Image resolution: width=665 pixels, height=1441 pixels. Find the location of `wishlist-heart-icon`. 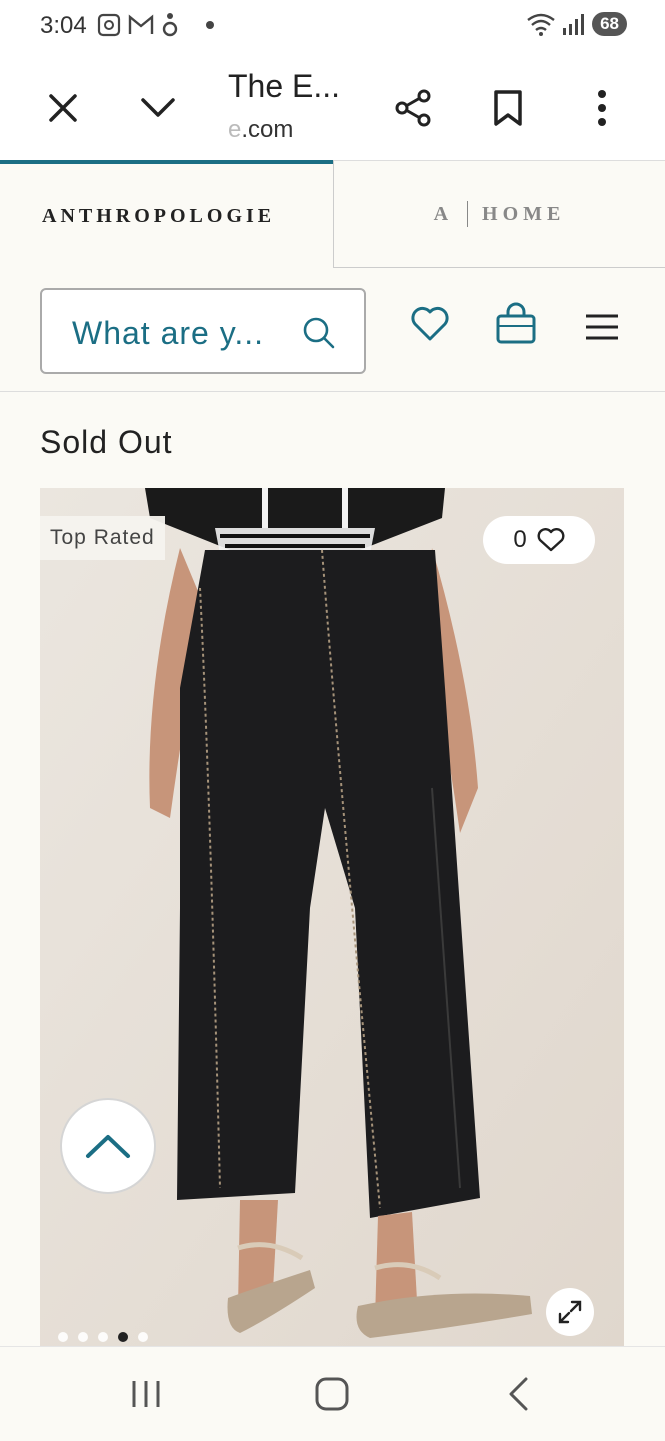

wishlist-heart-icon is located at coordinates (430, 324).